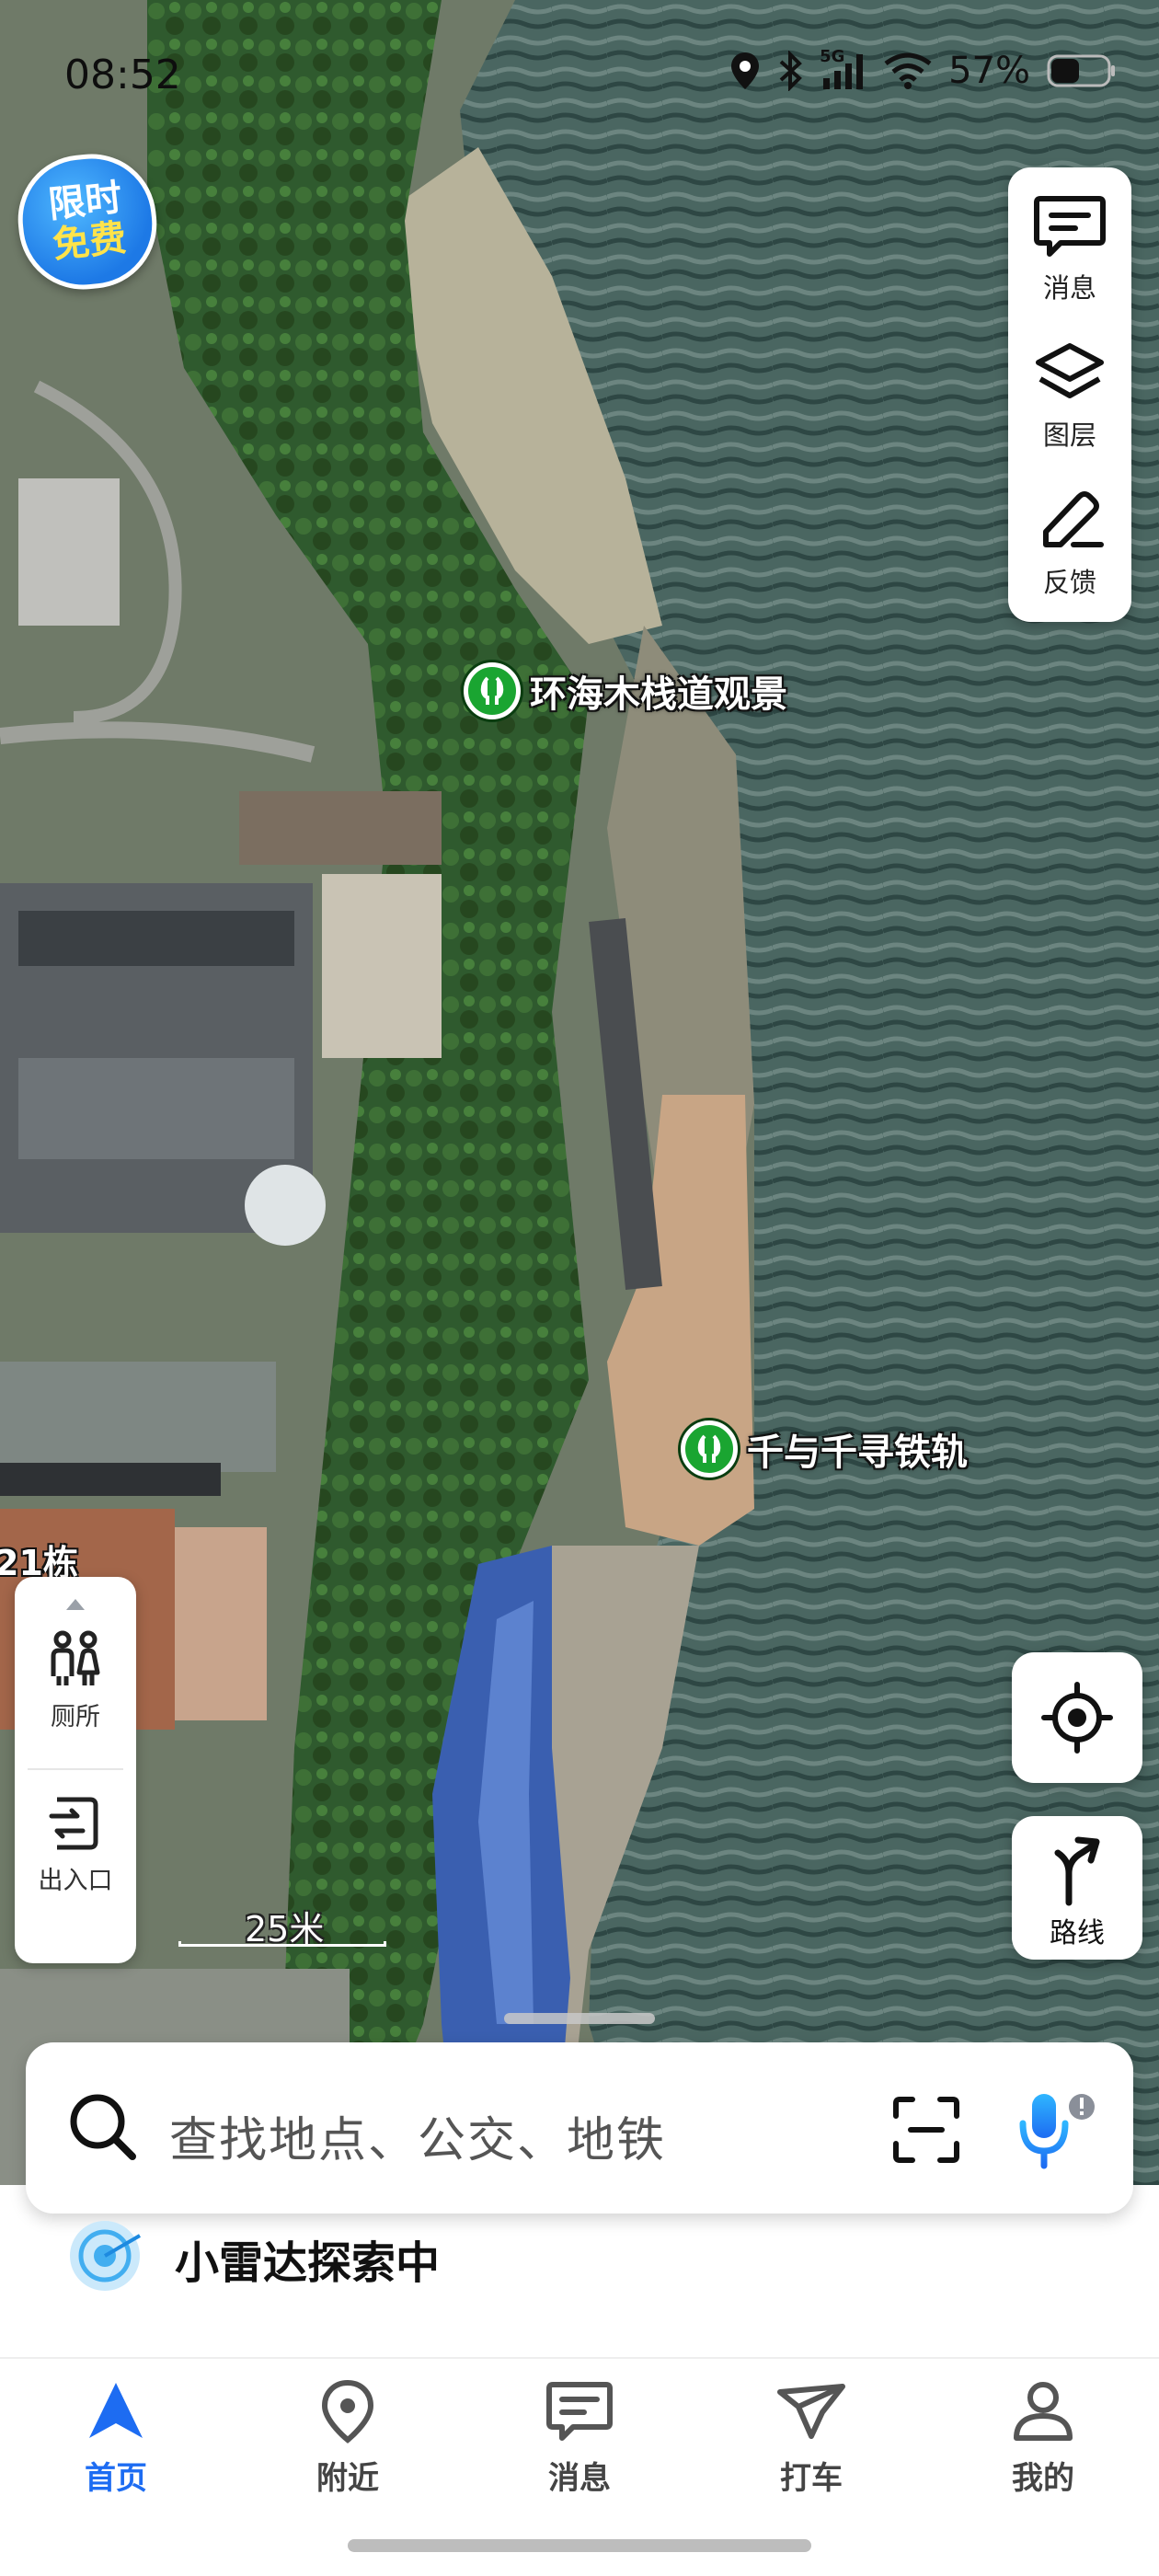 The image size is (1159, 2576). What do you see at coordinates (1073, 519) in the screenshot?
I see `feedback-pen-icon` at bounding box center [1073, 519].